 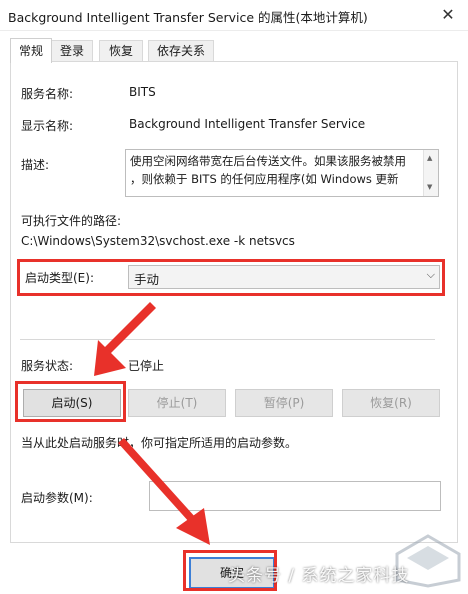 I want to click on scroll-down-icon: ▼, so click(x=429, y=187).